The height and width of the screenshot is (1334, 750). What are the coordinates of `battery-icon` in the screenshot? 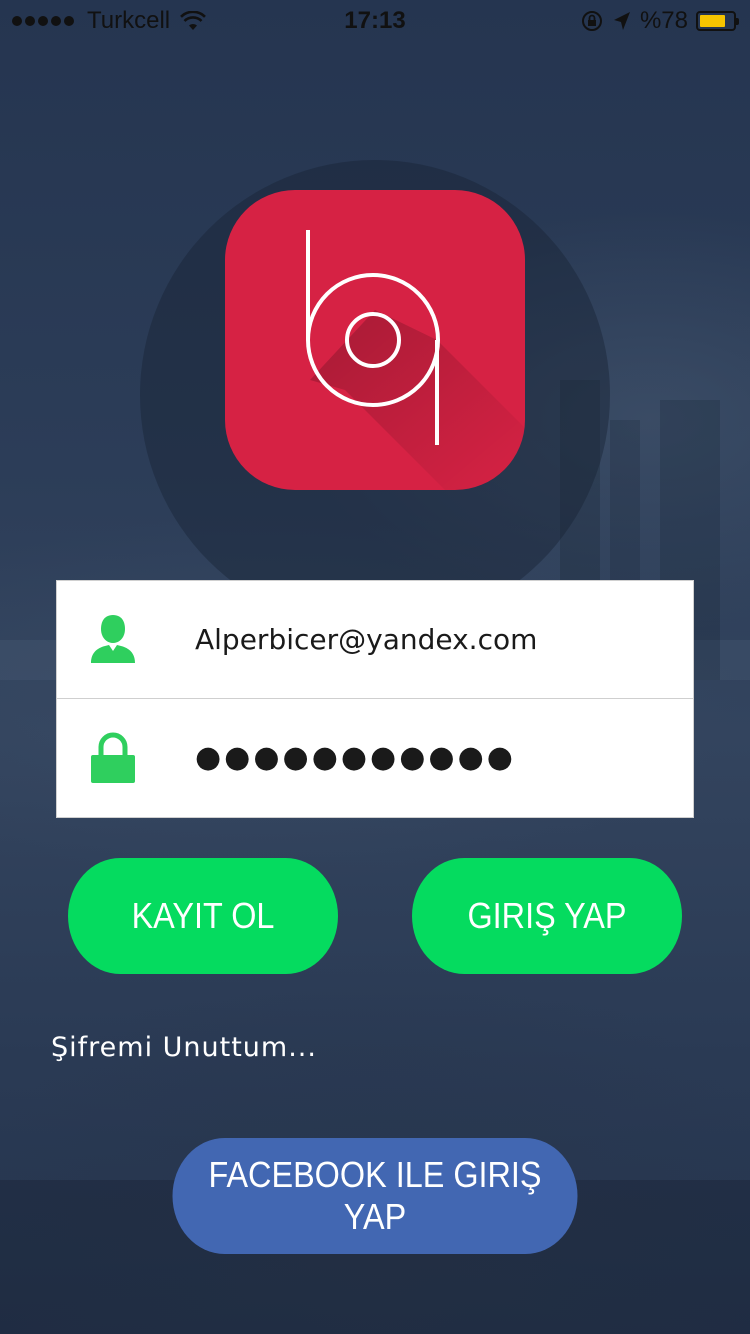 It's located at (717, 21).